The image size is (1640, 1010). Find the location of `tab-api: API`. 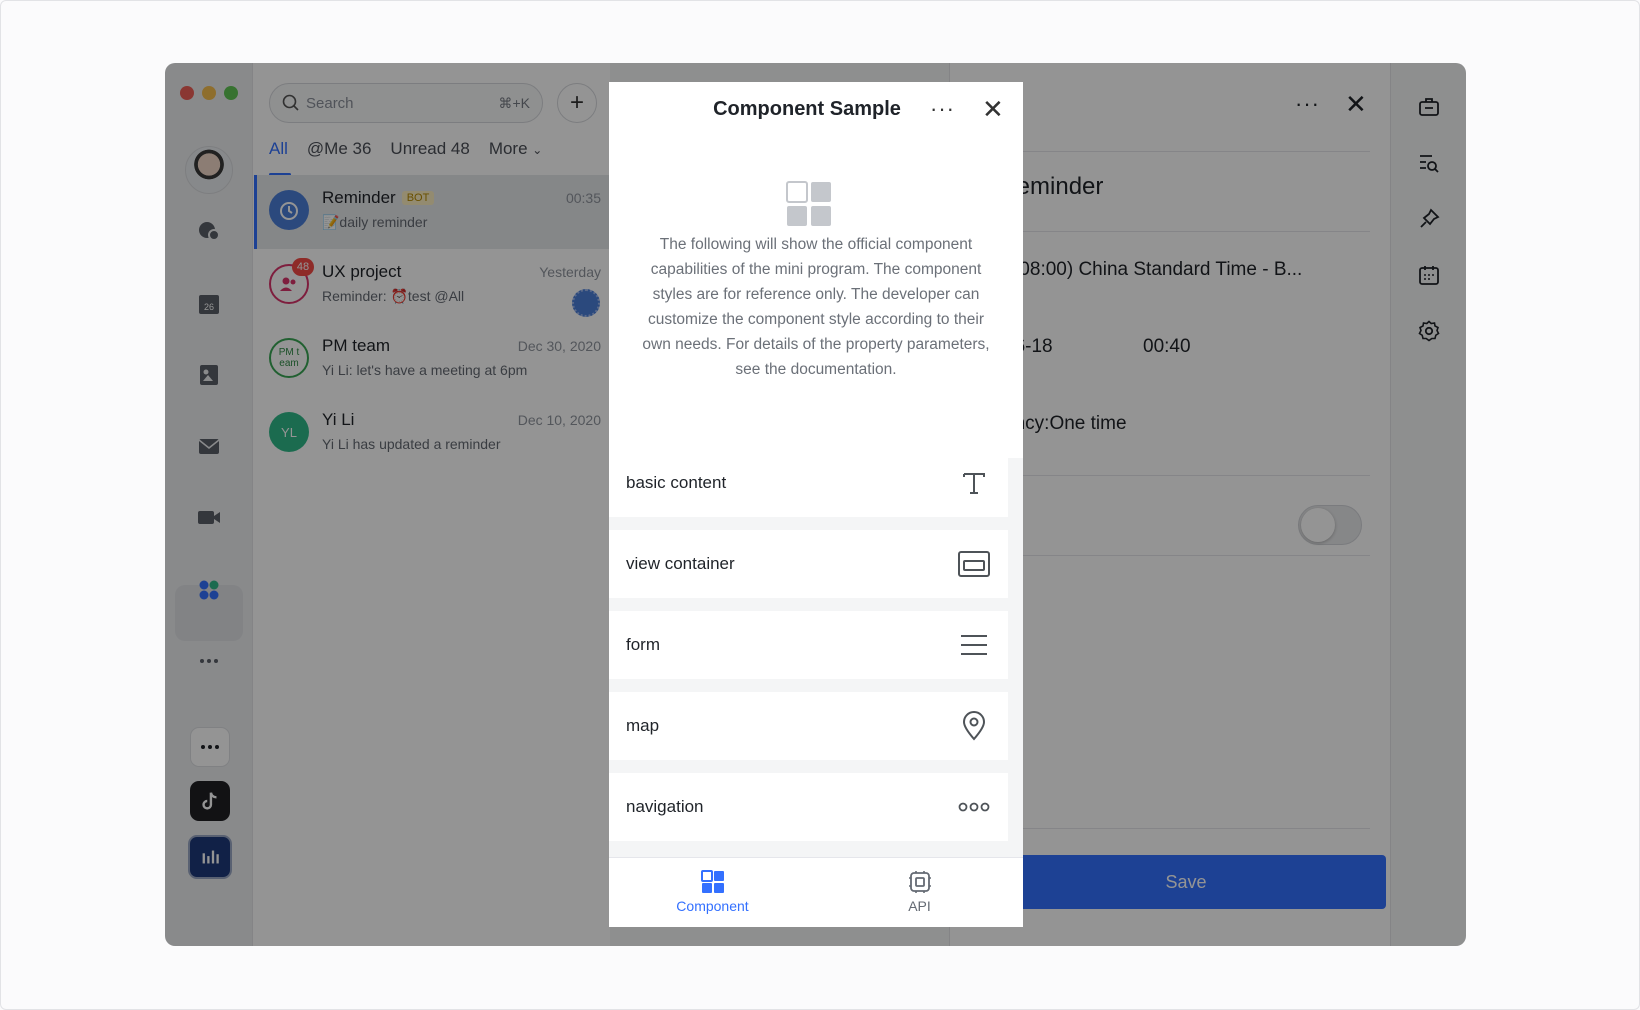

tab-api: API is located at coordinates (919, 892).